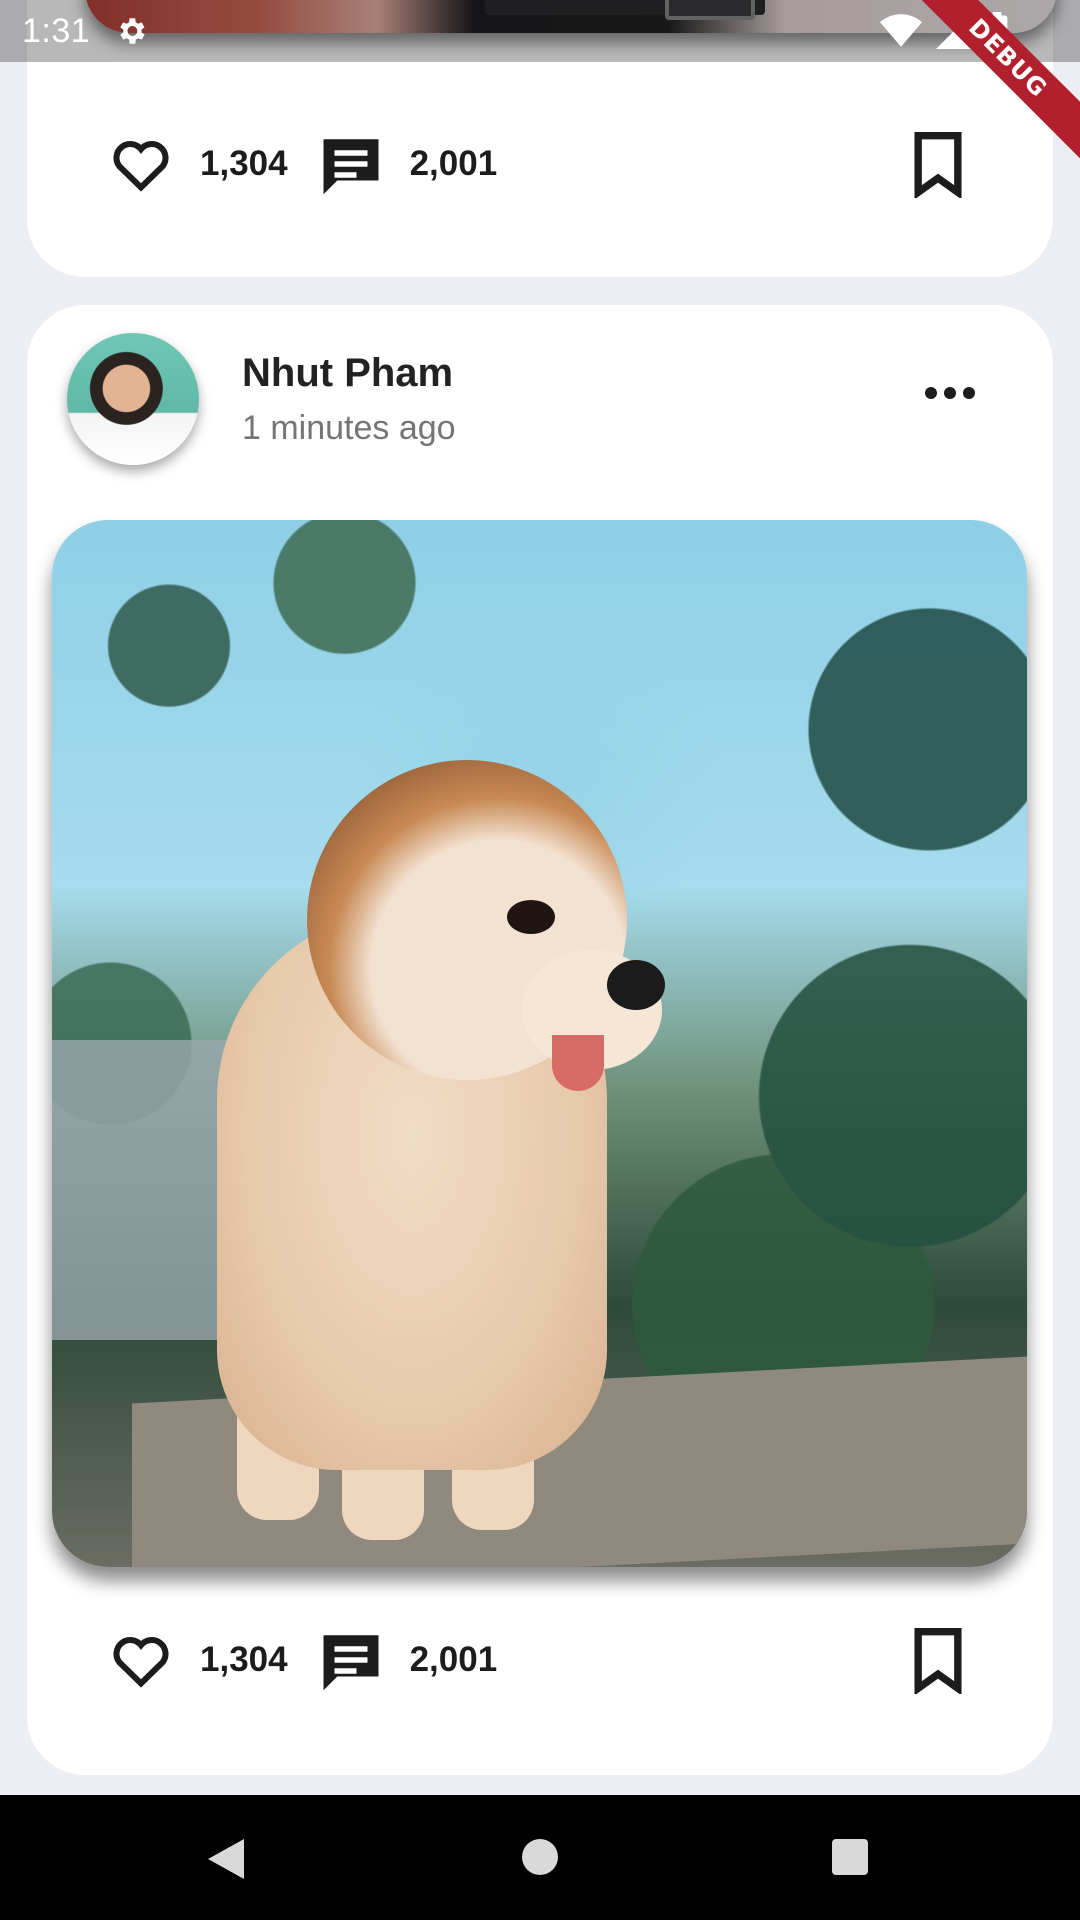 The width and height of the screenshot is (1080, 1920). I want to click on post-actions-previous: 1,304 2,001, so click(538, 164).